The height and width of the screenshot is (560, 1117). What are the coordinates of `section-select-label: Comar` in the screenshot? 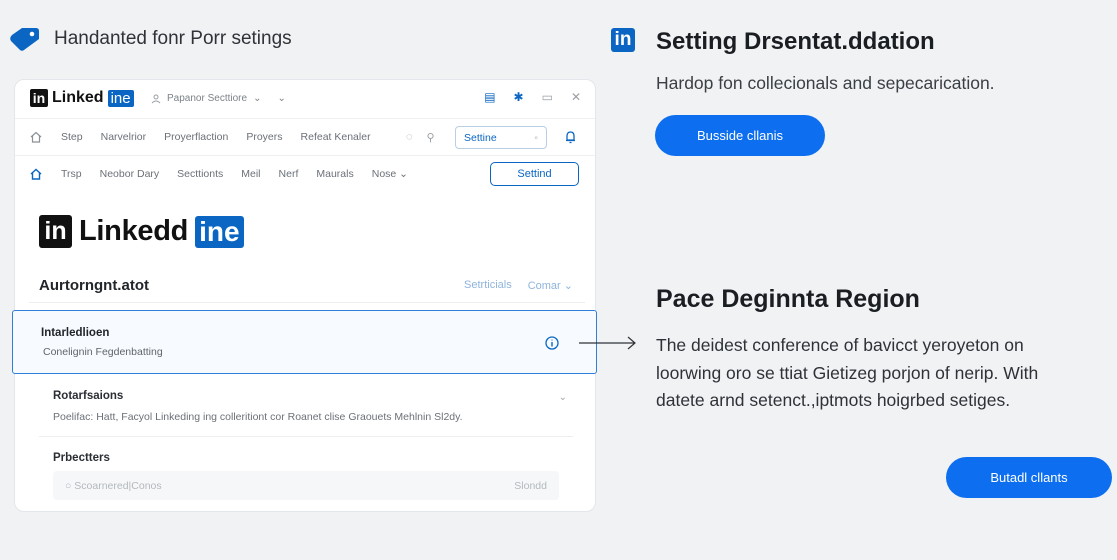 It's located at (544, 286).